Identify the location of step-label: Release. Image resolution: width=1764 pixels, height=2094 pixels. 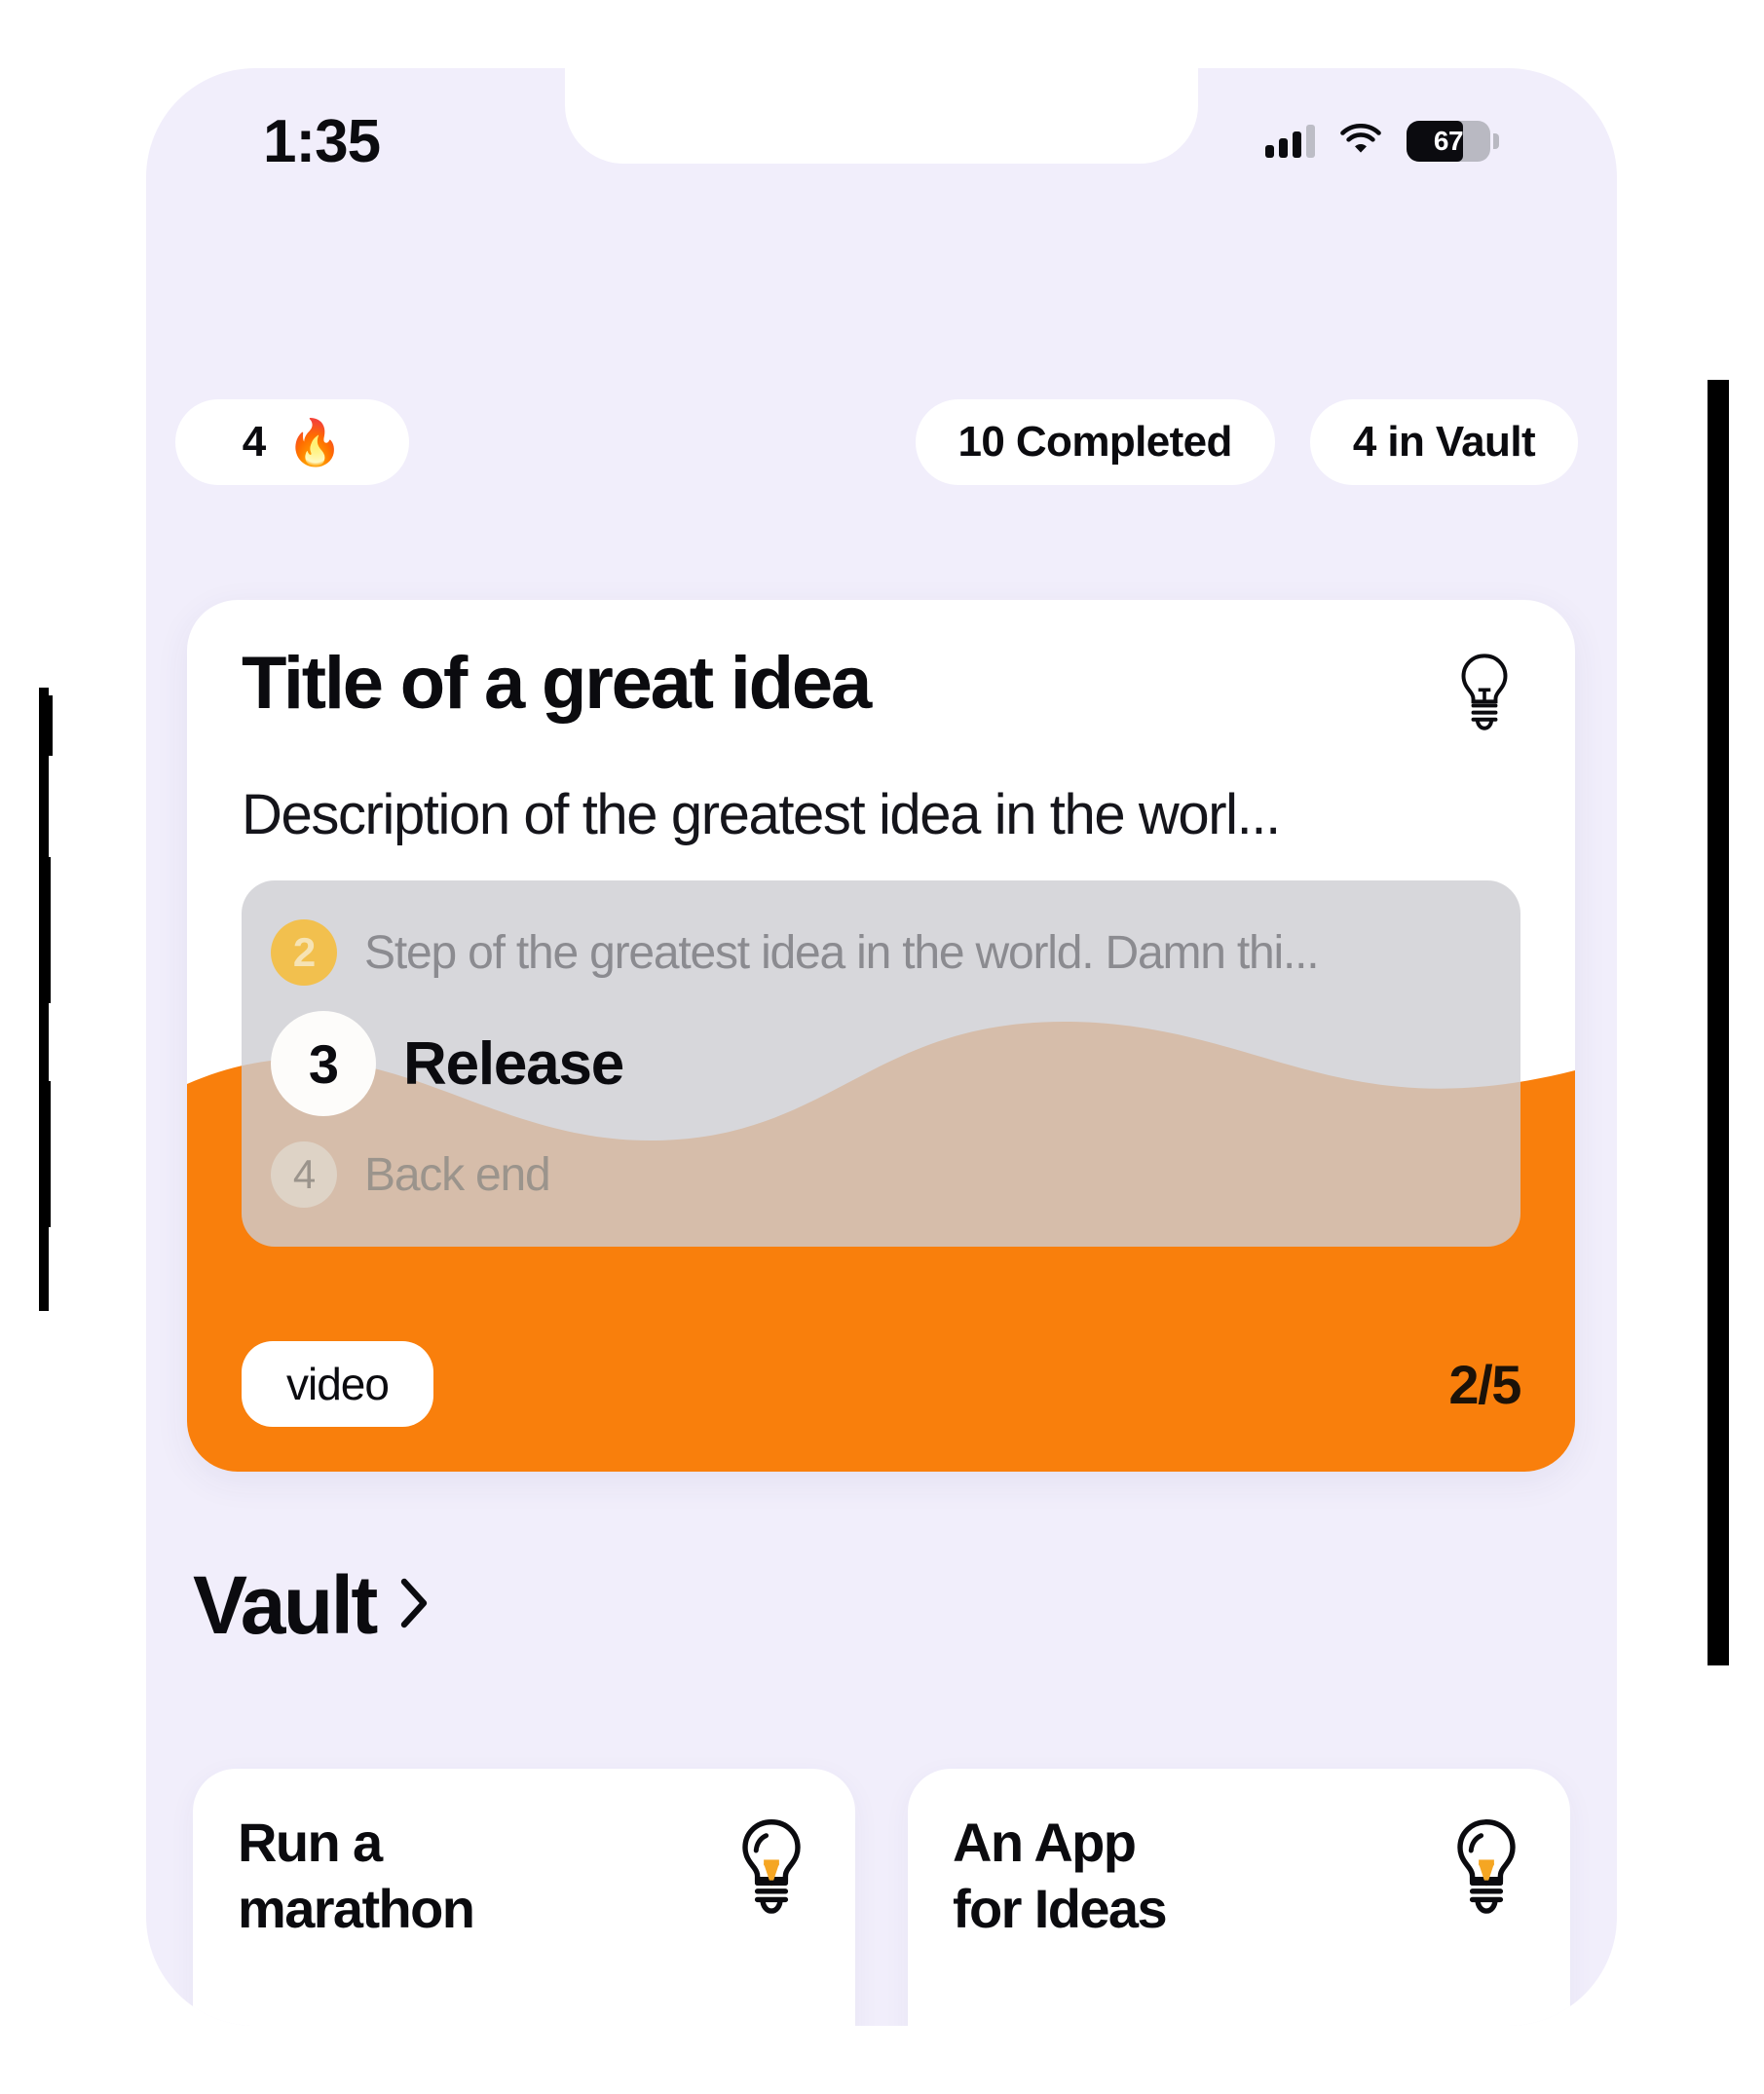
(513, 1064).